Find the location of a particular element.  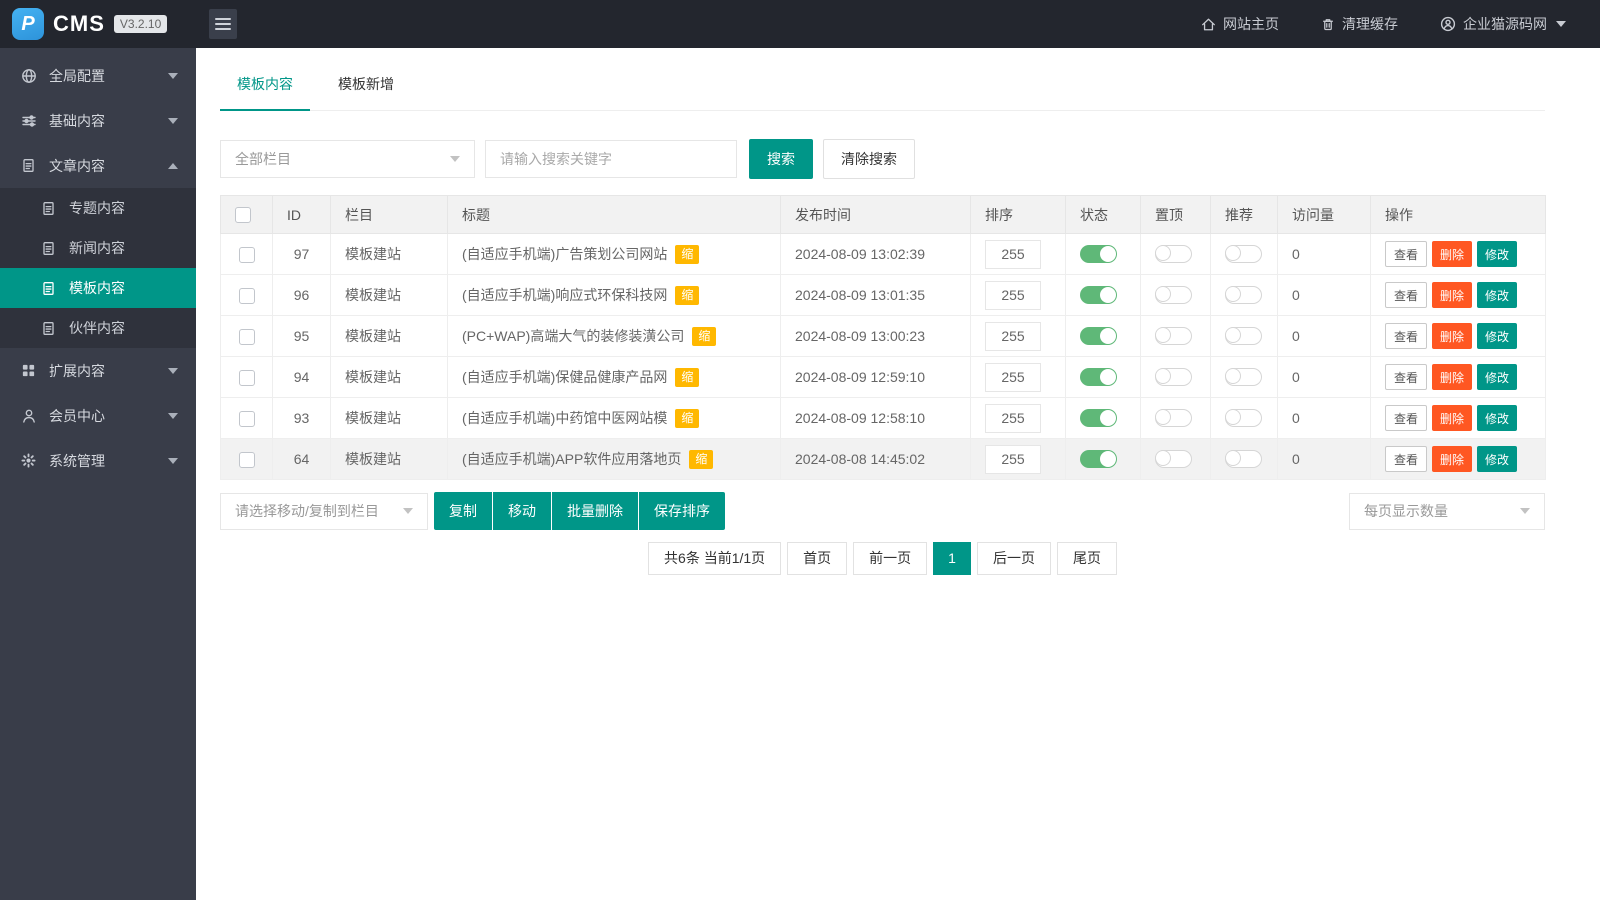

sidebar-subitem: 专题内容 is located at coordinates (98, 208).